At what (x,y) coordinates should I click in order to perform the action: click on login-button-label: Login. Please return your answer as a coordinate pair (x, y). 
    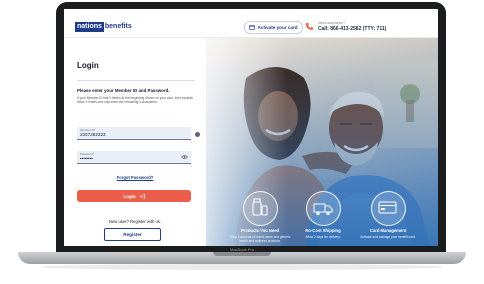
    Looking at the image, I should click on (129, 196).